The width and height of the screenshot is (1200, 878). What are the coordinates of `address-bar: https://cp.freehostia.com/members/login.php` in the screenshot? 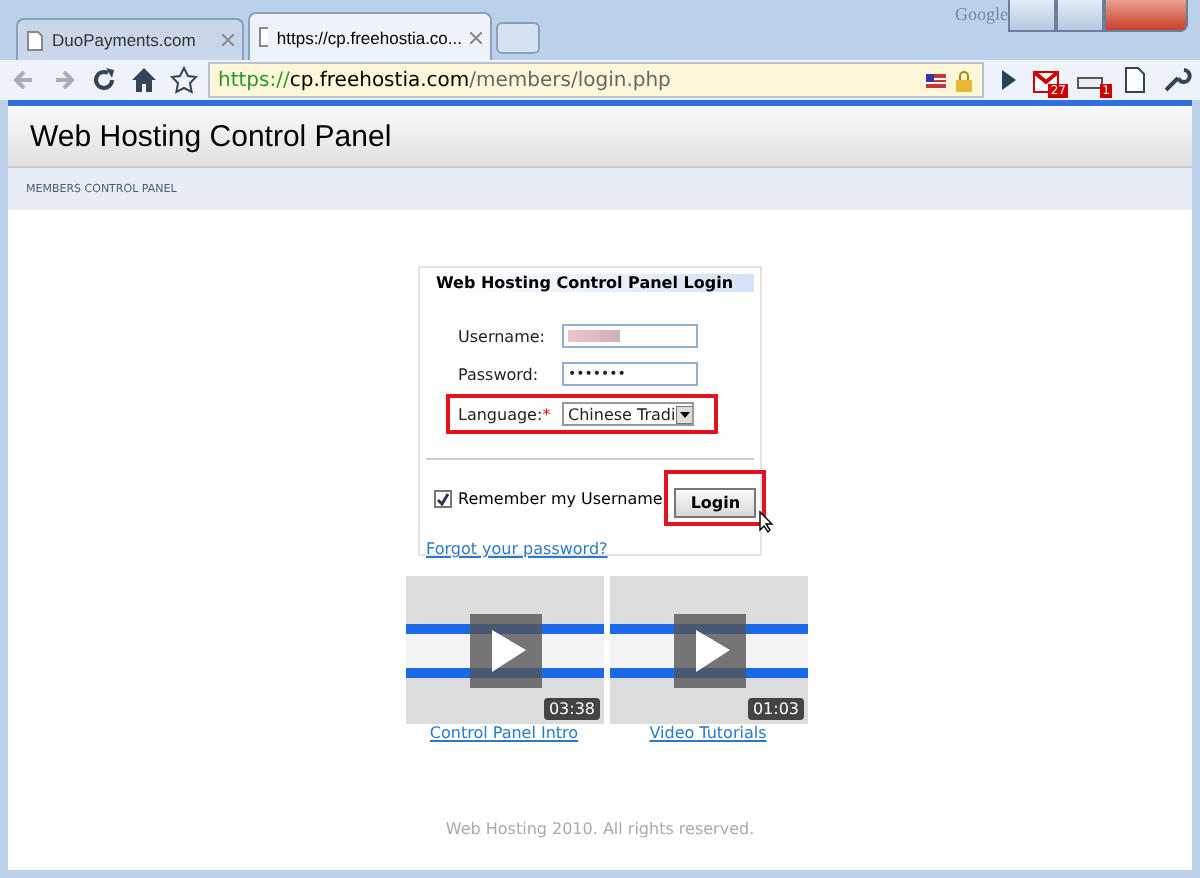 It's located at (596, 80).